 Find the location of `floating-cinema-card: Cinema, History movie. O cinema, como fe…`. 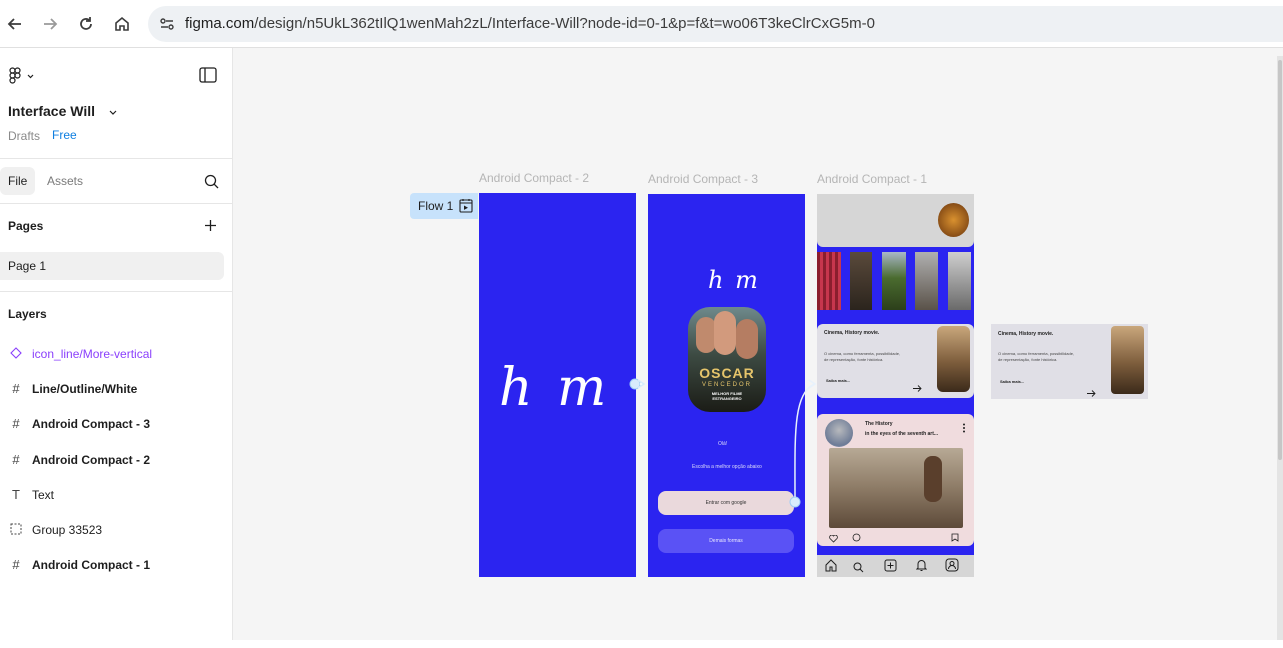

floating-cinema-card: Cinema, History movie. O cinema, como fe… is located at coordinates (1069, 361).